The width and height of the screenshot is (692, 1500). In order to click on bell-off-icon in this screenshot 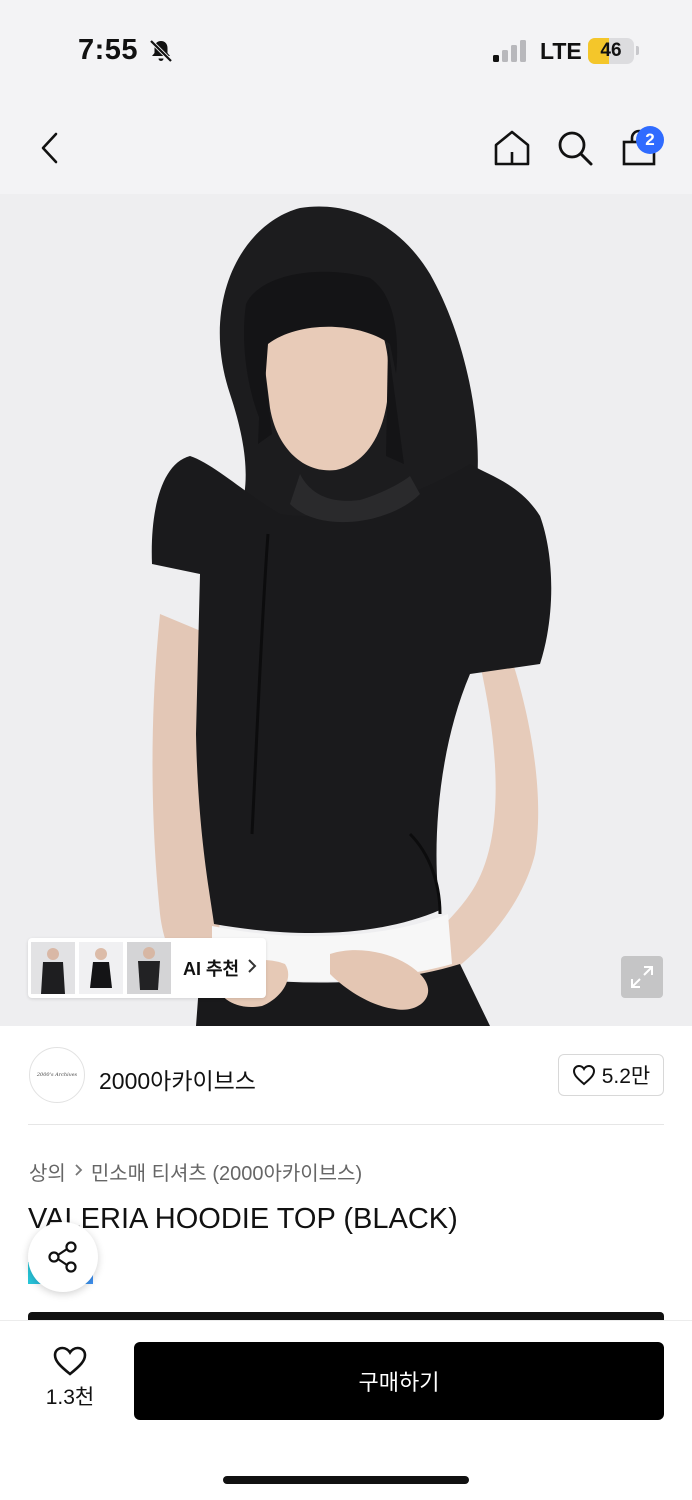, I will do `click(161, 51)`.